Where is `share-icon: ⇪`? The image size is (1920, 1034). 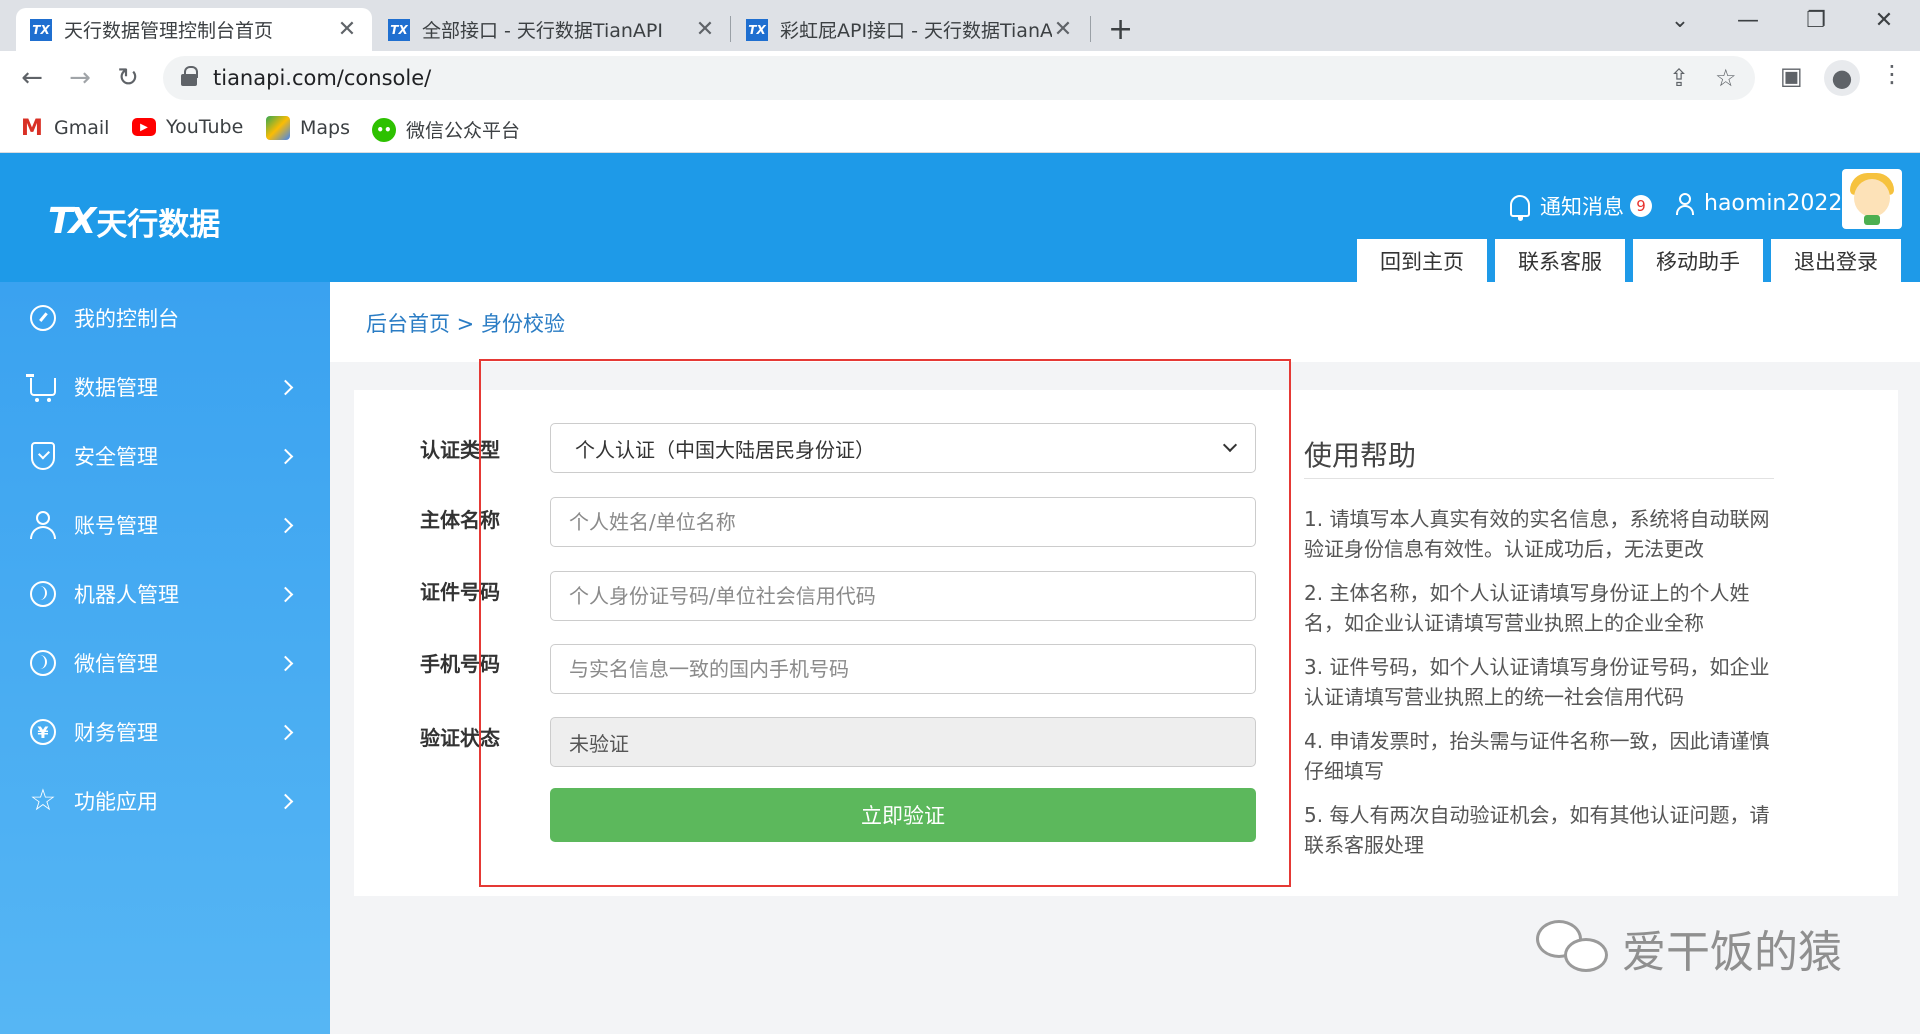
share-icon: ⇪ is located at coordinates (1679, 78).